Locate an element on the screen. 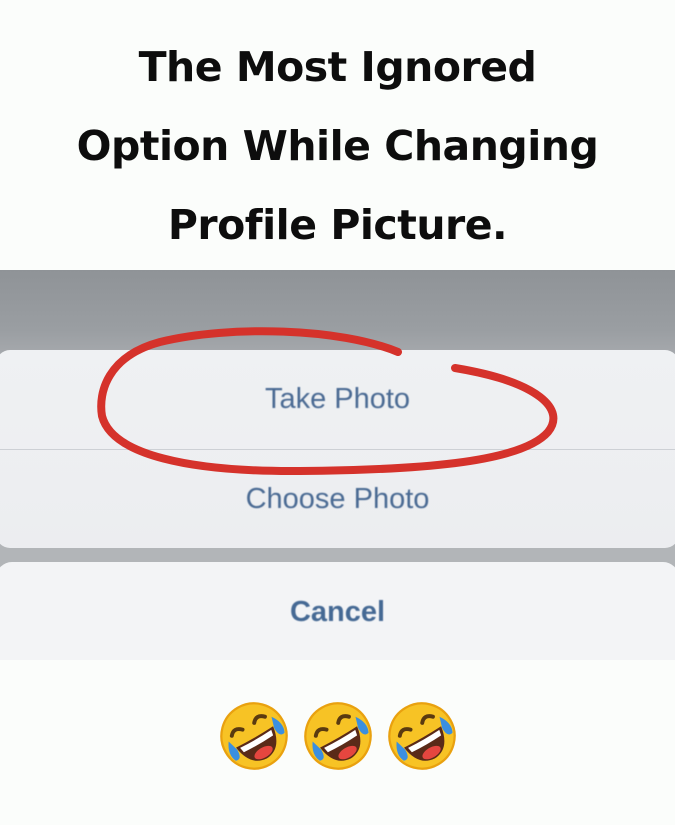  sheet-divider is located at coordinates (337, 449).